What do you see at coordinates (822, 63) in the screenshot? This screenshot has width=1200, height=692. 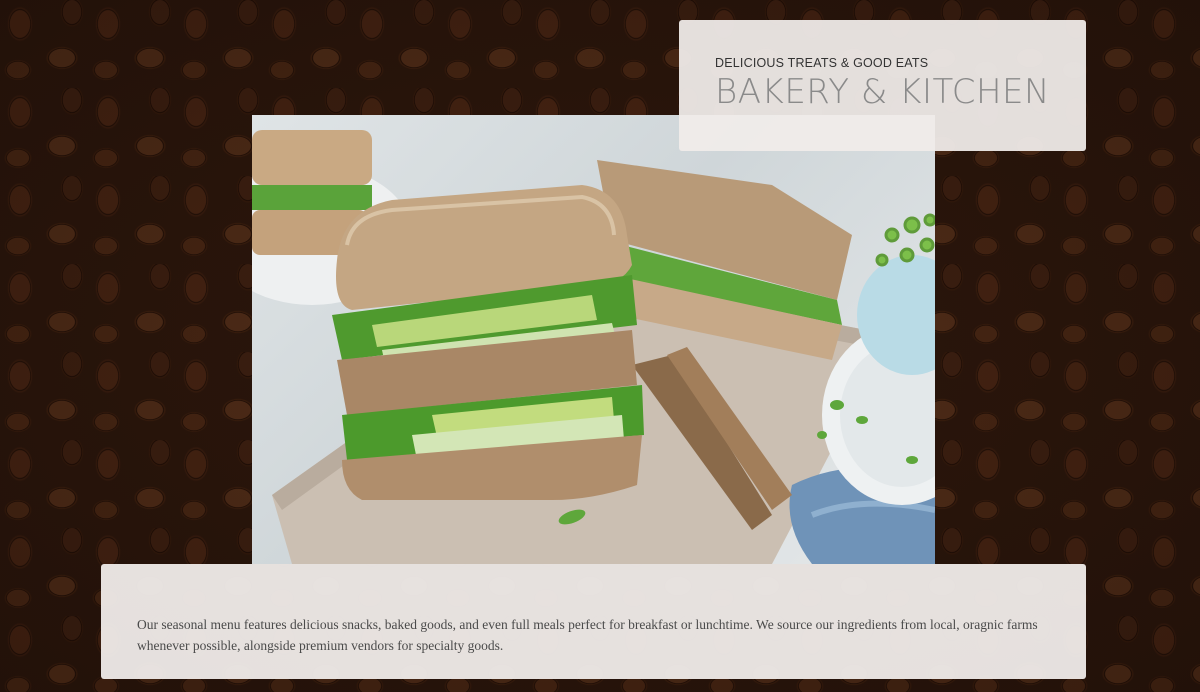 I see `hero-eyebrow: DELICIOUS TREATS & GOOD EATS` at bounding box center [822, 63].